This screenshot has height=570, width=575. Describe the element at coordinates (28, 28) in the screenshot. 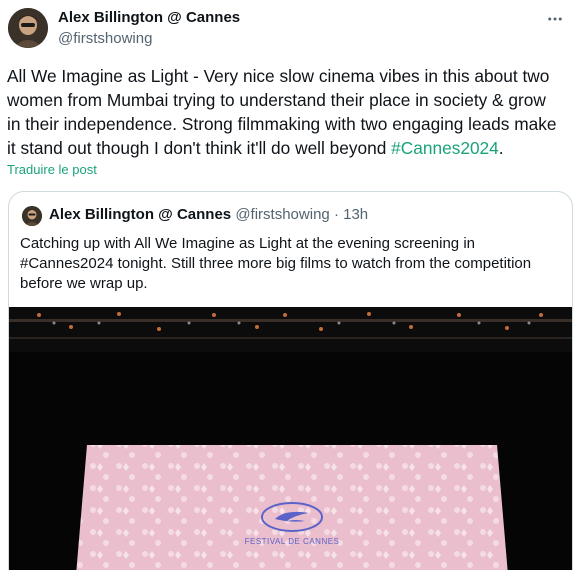

I see `avatar` at that location.